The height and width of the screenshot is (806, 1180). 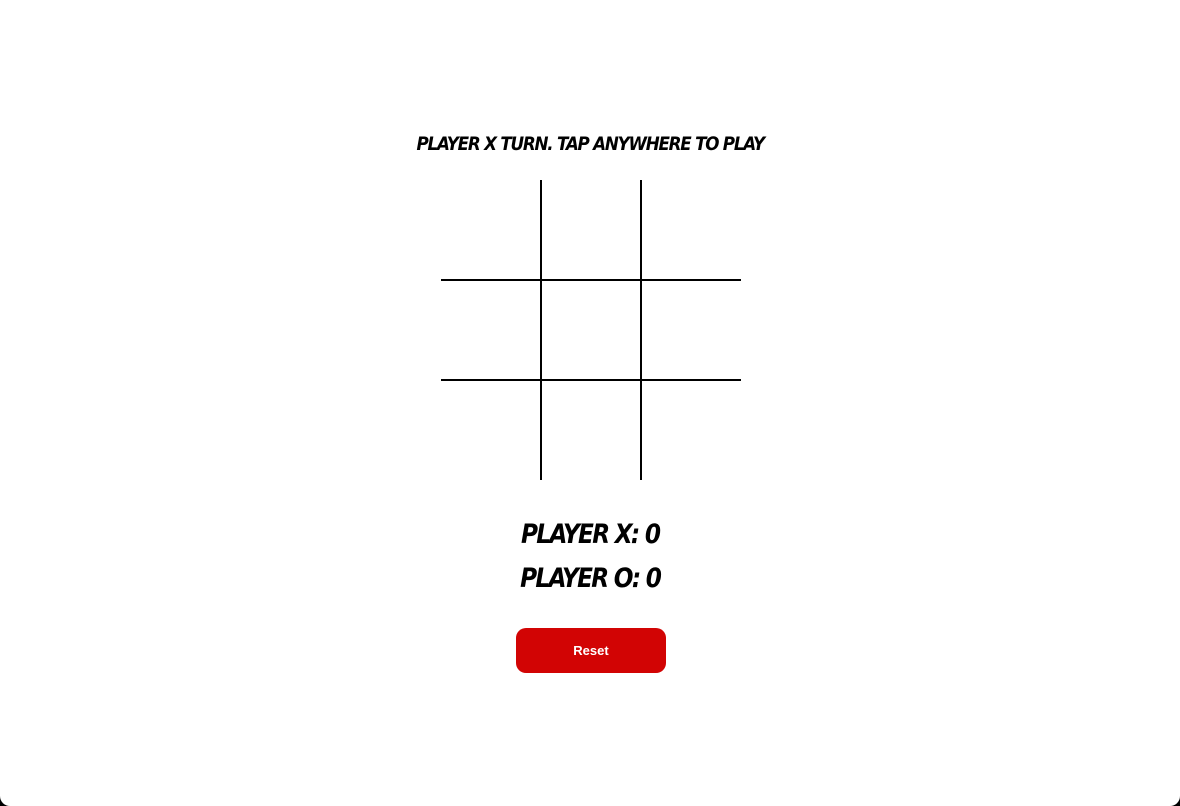 I want to click on turn-status: Player X Turn. Tap anywhere to play, so click(x=591, y=144).